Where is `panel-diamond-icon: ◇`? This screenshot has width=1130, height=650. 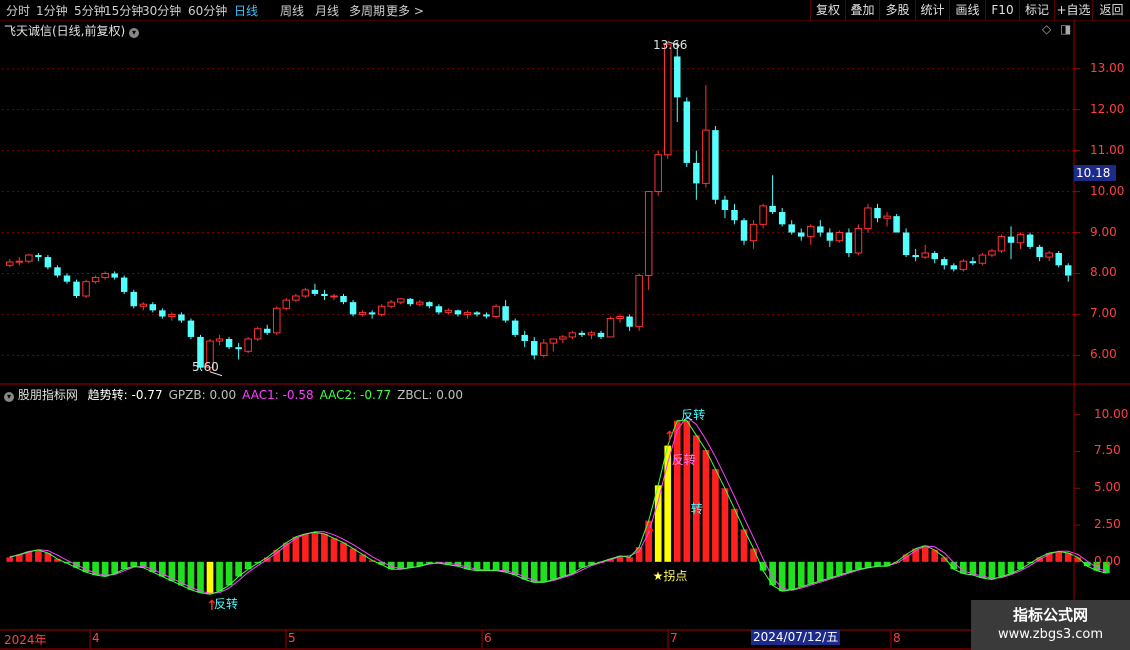
panel-diamond-icon: ◇ is located at coordinates (1046, 29).